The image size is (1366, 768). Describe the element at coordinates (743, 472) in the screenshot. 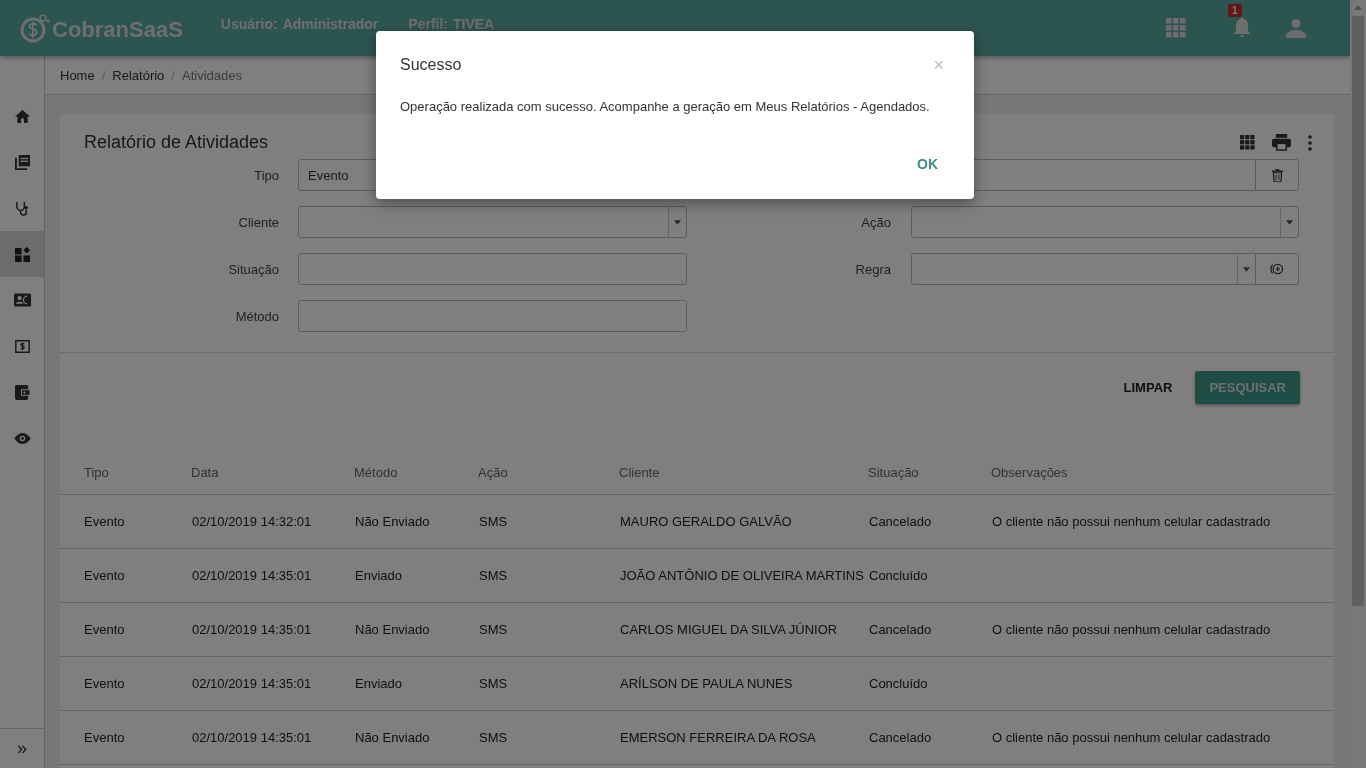

I see `column-header: Cliente` at that location.